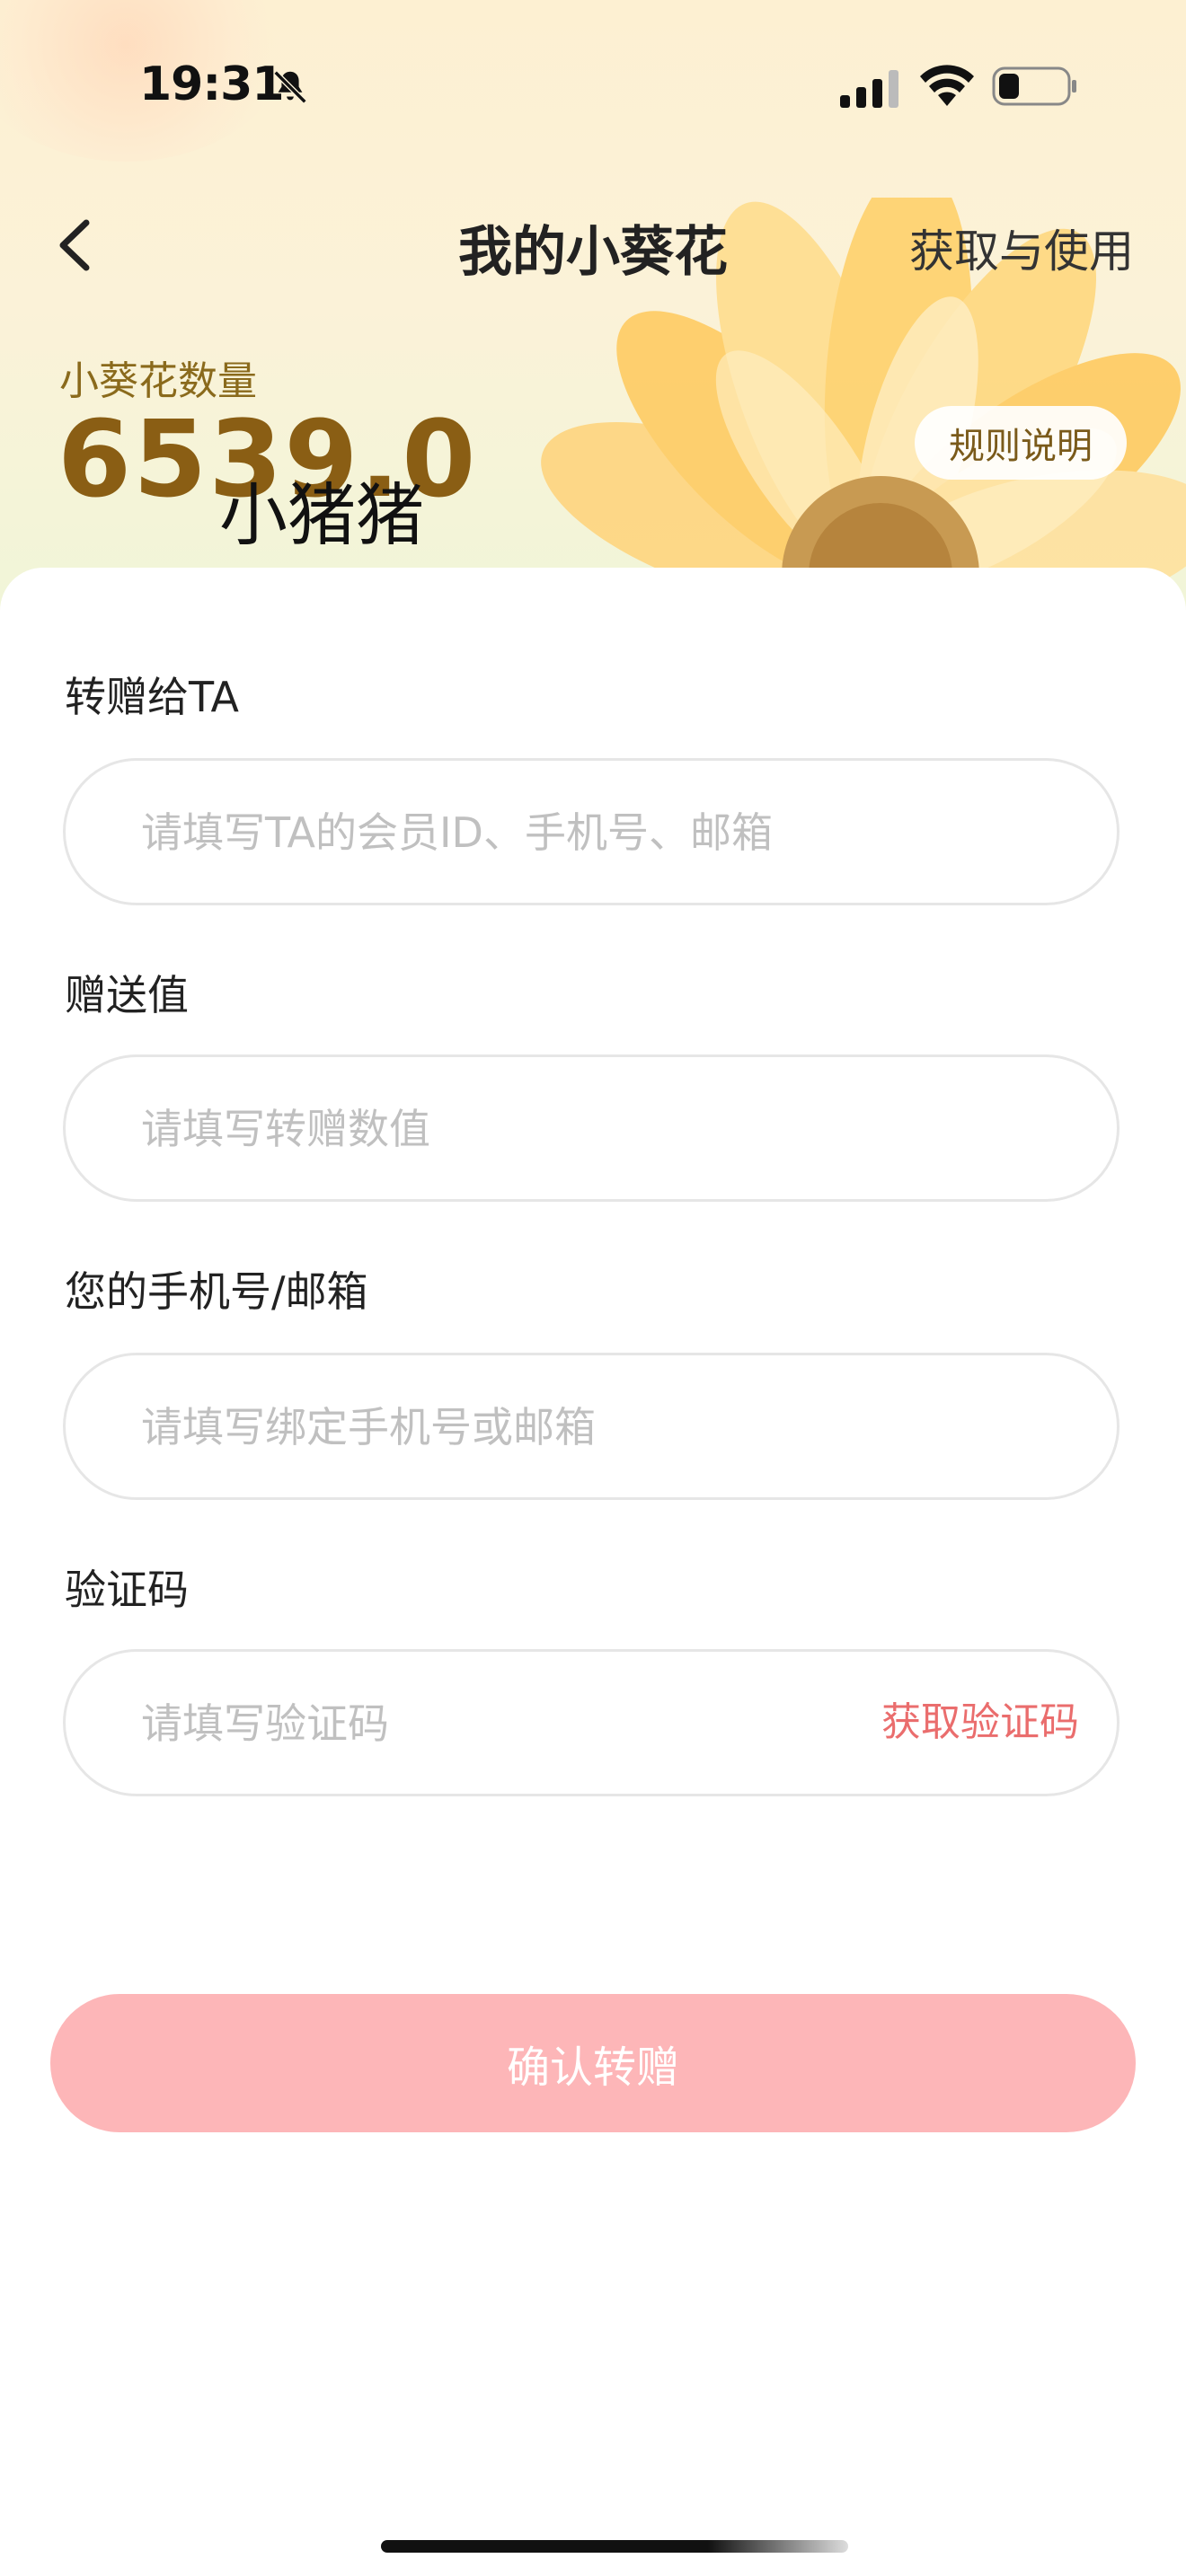 Image resolution: width=1186 pixels, height=2576 pixels. I want to click on overlay-text: 小猪猪, so click(321, 515).